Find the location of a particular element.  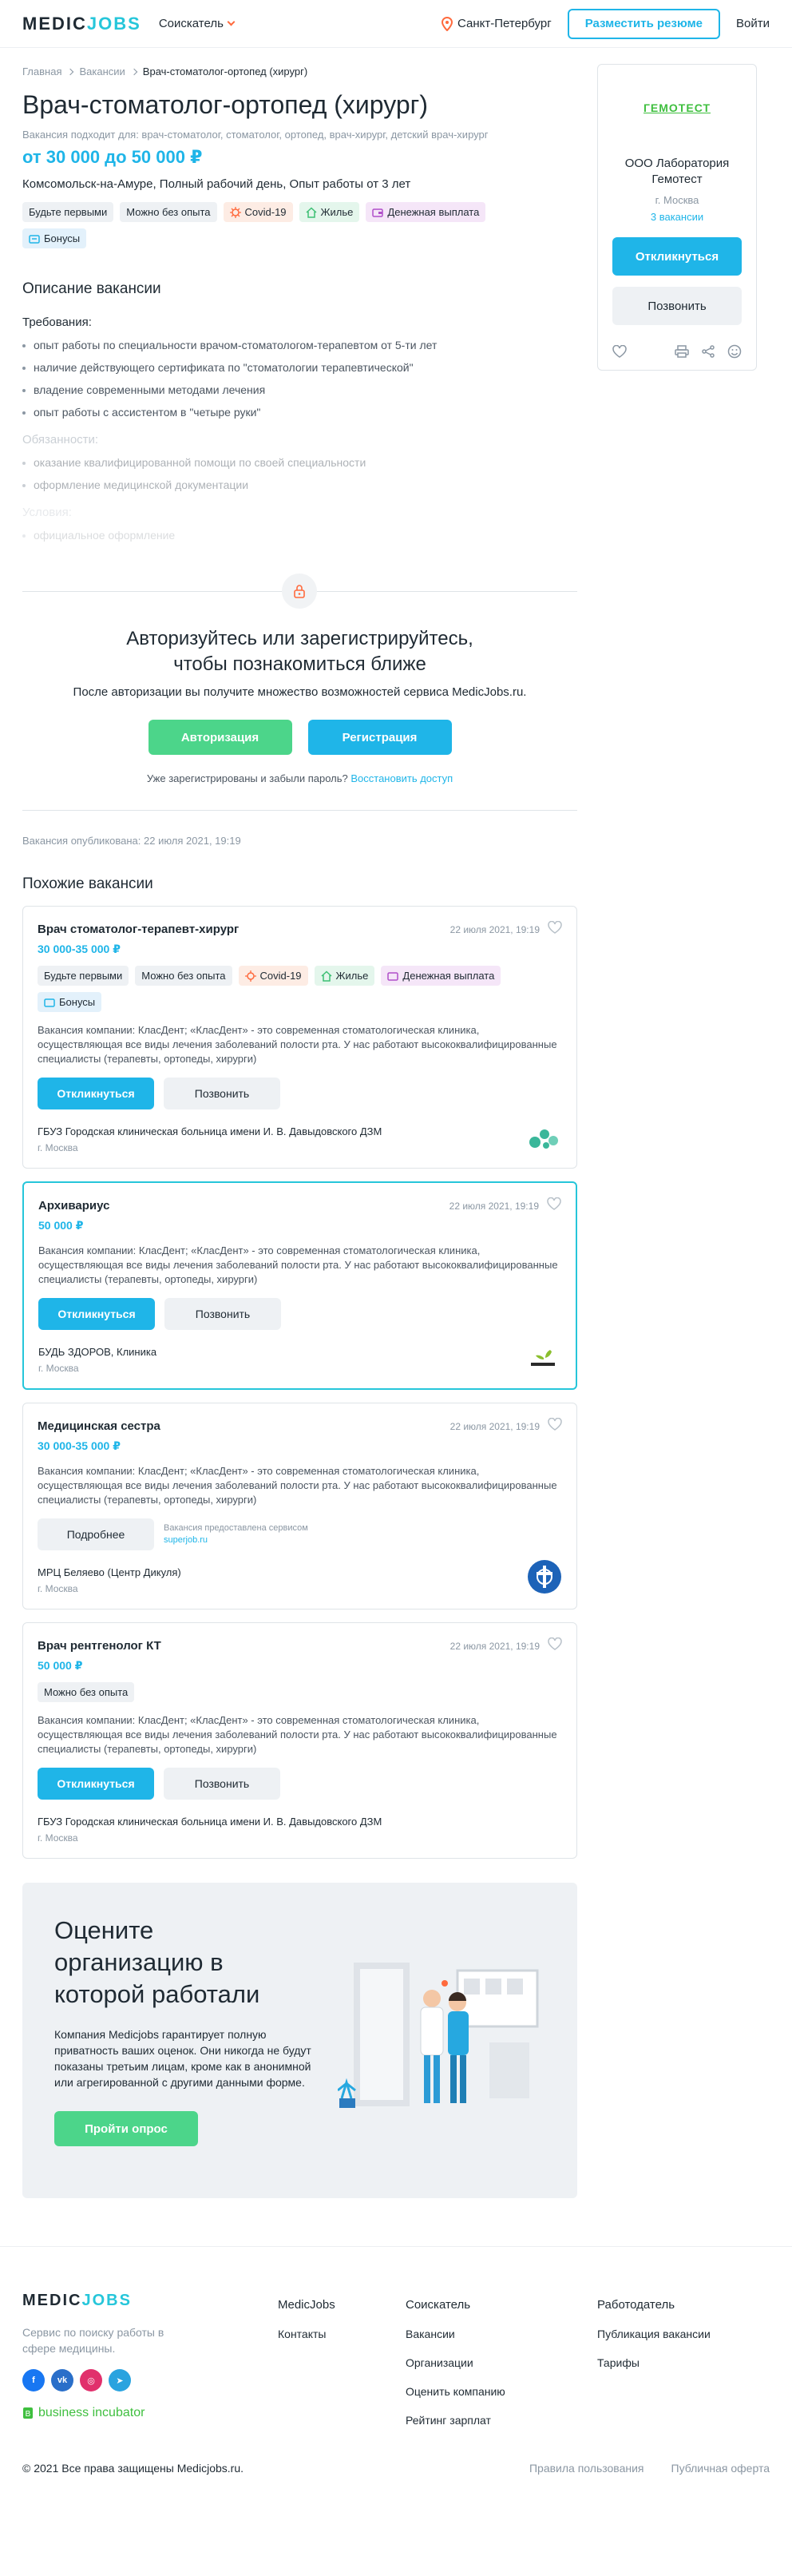

tag-payment-label: Денежная выплата is located at coordinates (433, 212).